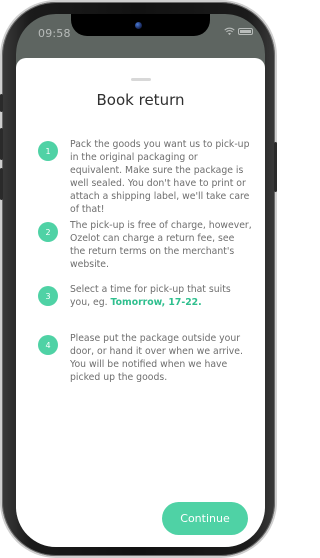 This screenshot has width=320, height=558. I want to click on wifi-icon, so click(229, 31).